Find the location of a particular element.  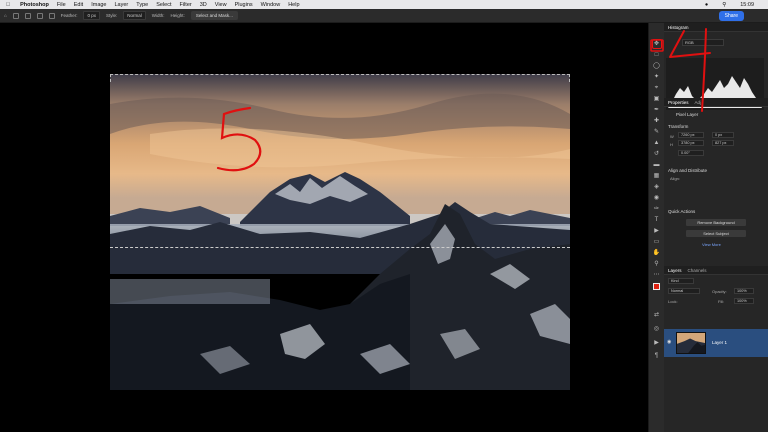

brush-tool-icon: ✎ is located at coordinates (657, 132).